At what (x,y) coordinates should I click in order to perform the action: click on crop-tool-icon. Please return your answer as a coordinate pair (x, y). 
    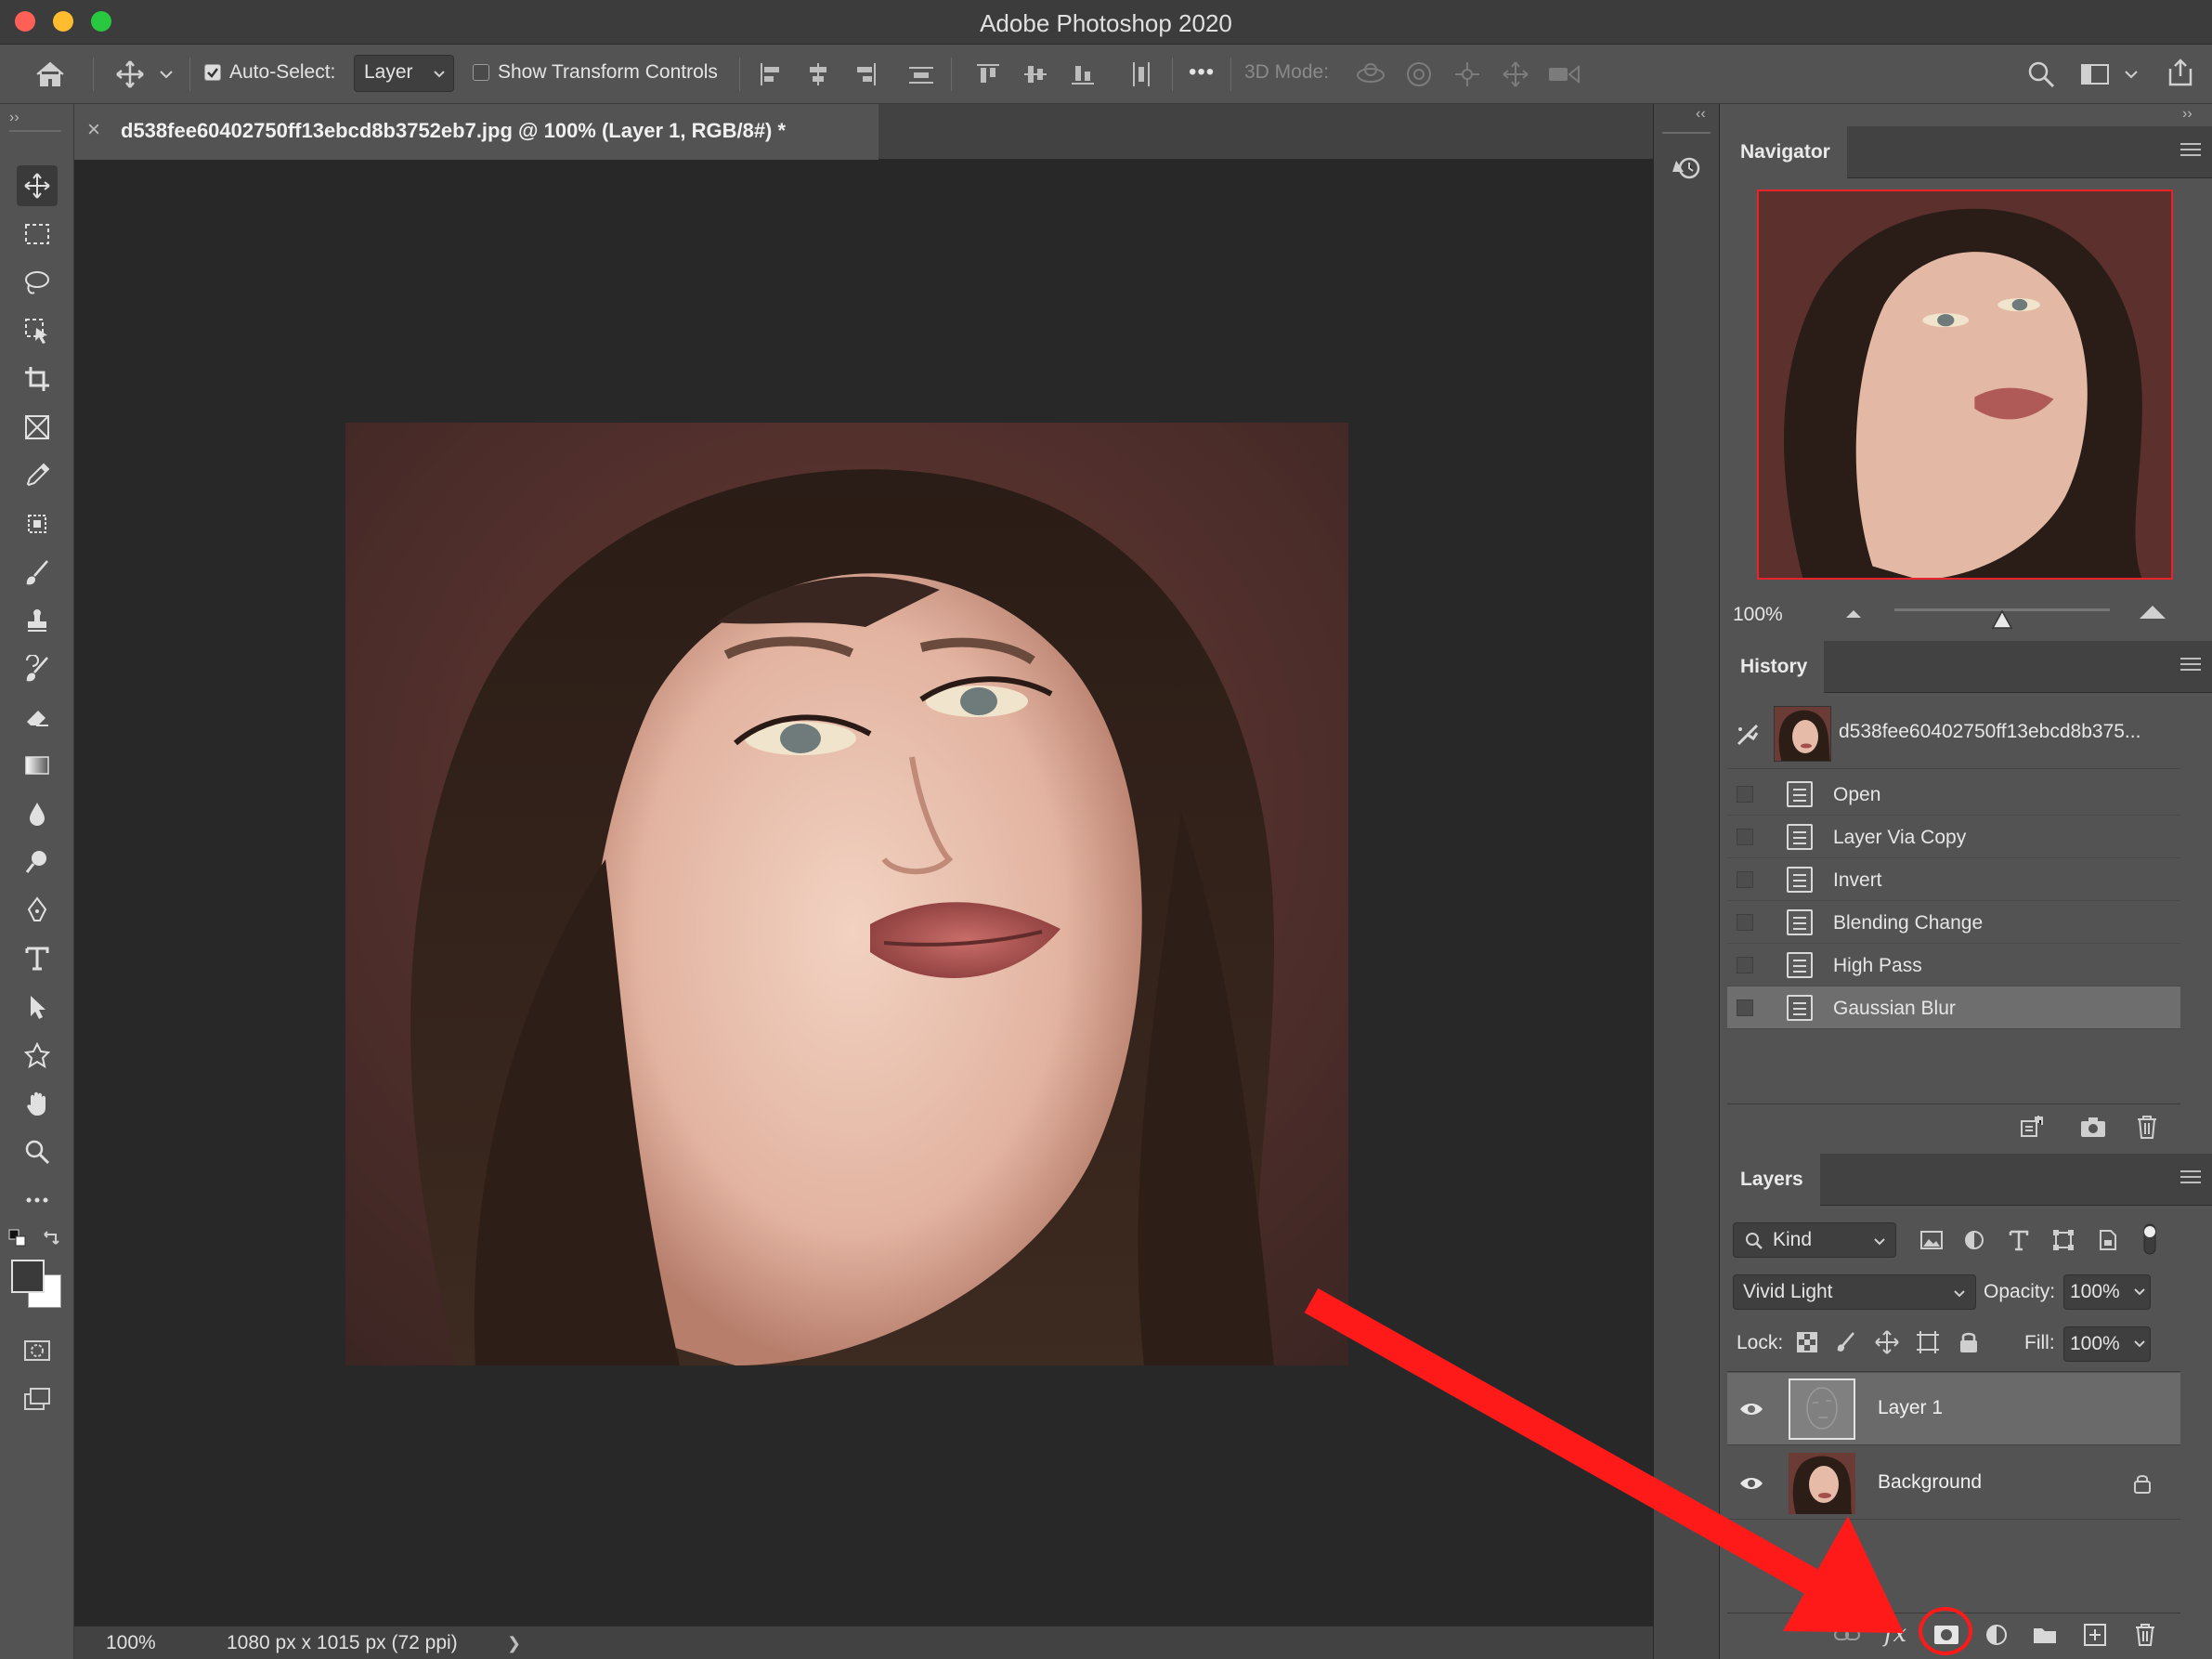
    Looking at the image, I should click on (37, 379).